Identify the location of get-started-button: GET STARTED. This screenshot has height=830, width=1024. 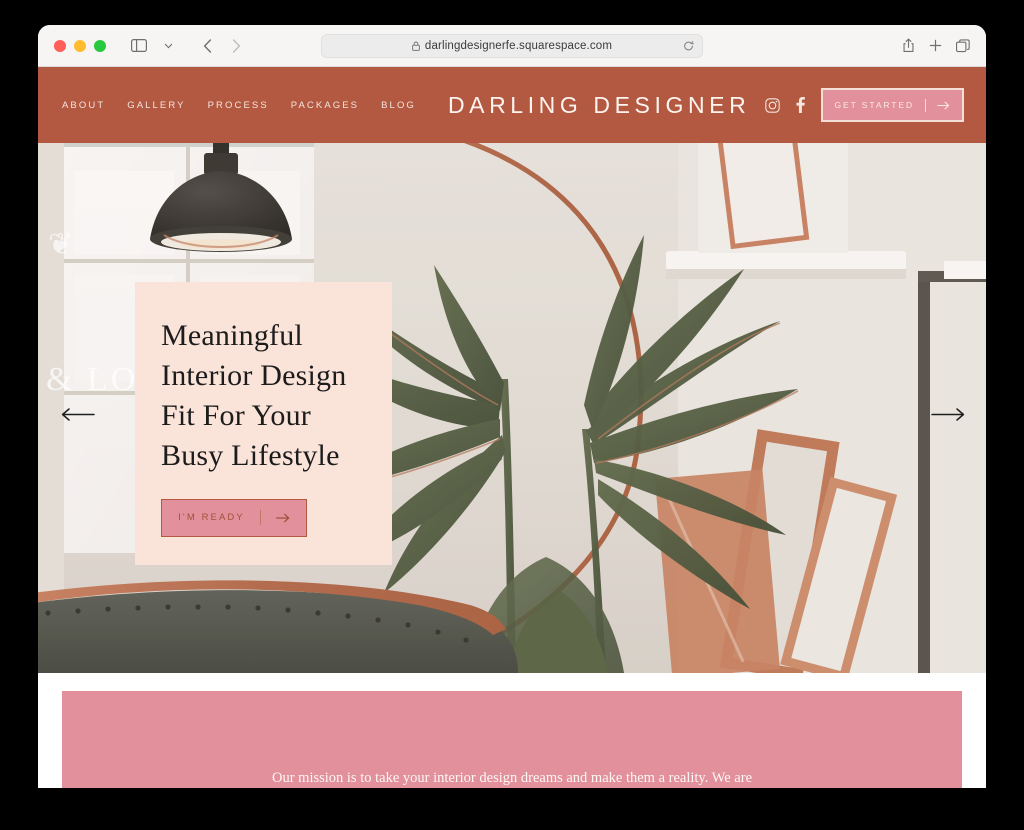
(892, 105).